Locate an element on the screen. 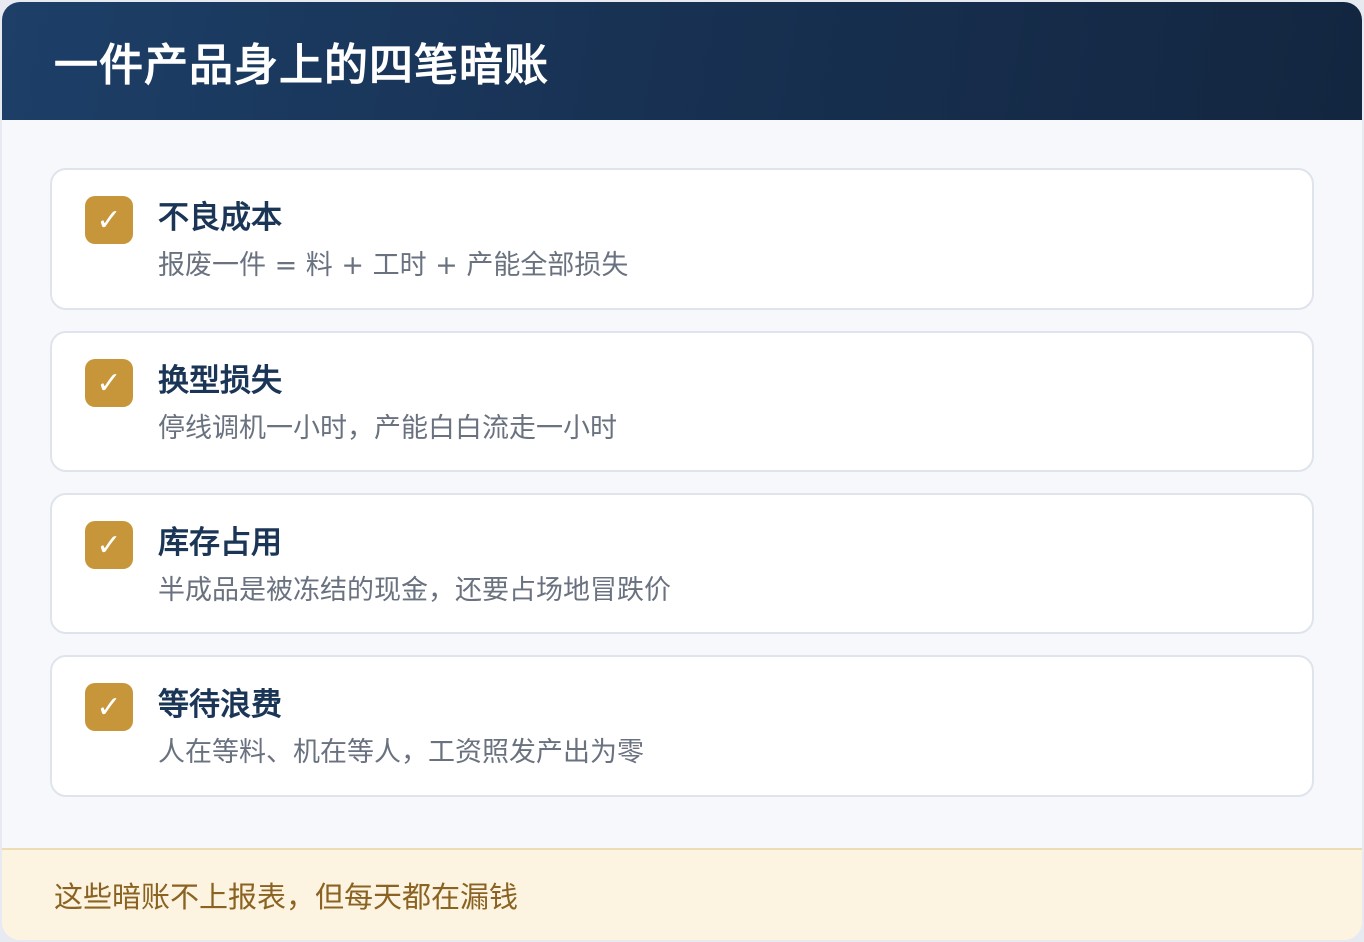 This screenshot has width=1364, height=942. header-banner: 一件产品身上的四笔暗账 is located at coordinates (682, 61).